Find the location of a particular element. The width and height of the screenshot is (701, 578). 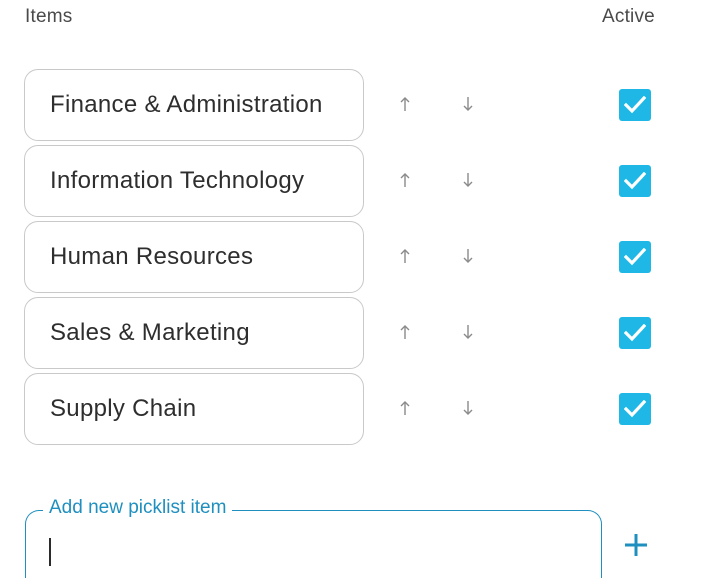

item-name: Human Resources is located at coordinates (152, 256).